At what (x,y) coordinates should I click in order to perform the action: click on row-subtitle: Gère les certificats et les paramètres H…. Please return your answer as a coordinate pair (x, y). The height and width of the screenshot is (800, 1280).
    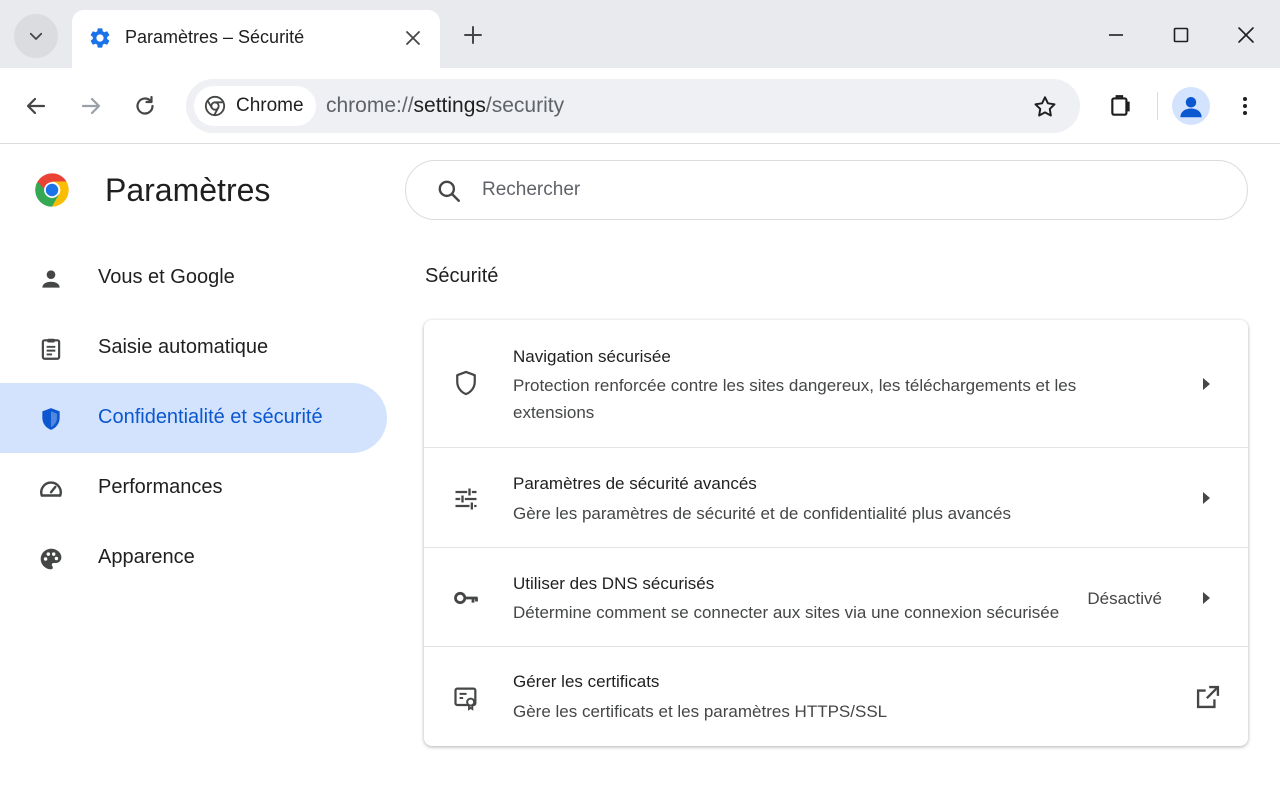
    Looking at the image, I should click on (700, 711).